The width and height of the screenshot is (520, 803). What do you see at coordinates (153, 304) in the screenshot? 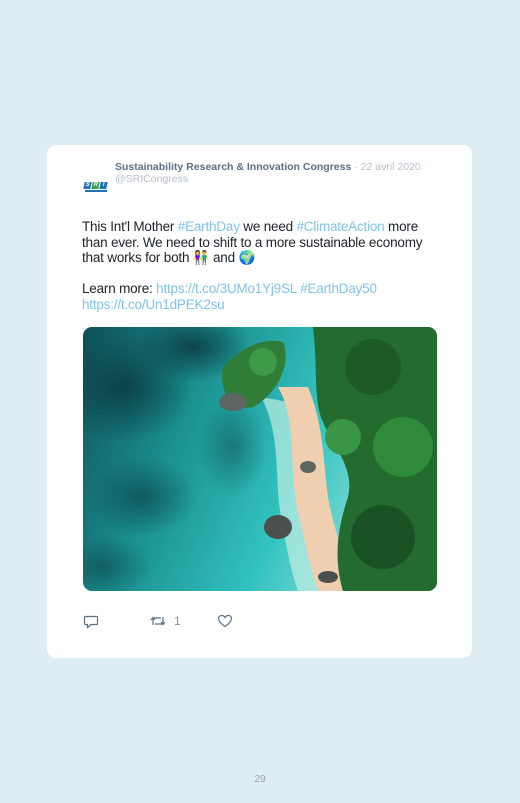
I see `link-2: https://t.co/Un1dPEK2su` at bounding box center [153, 304].